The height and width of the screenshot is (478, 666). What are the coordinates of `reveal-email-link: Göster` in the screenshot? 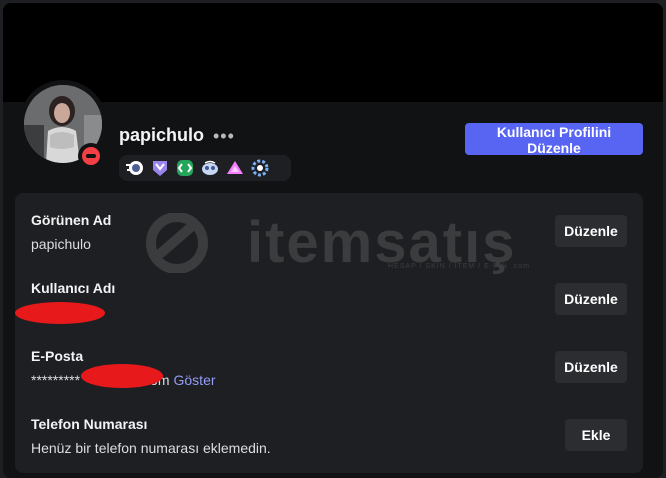 It's located at (195, 380).